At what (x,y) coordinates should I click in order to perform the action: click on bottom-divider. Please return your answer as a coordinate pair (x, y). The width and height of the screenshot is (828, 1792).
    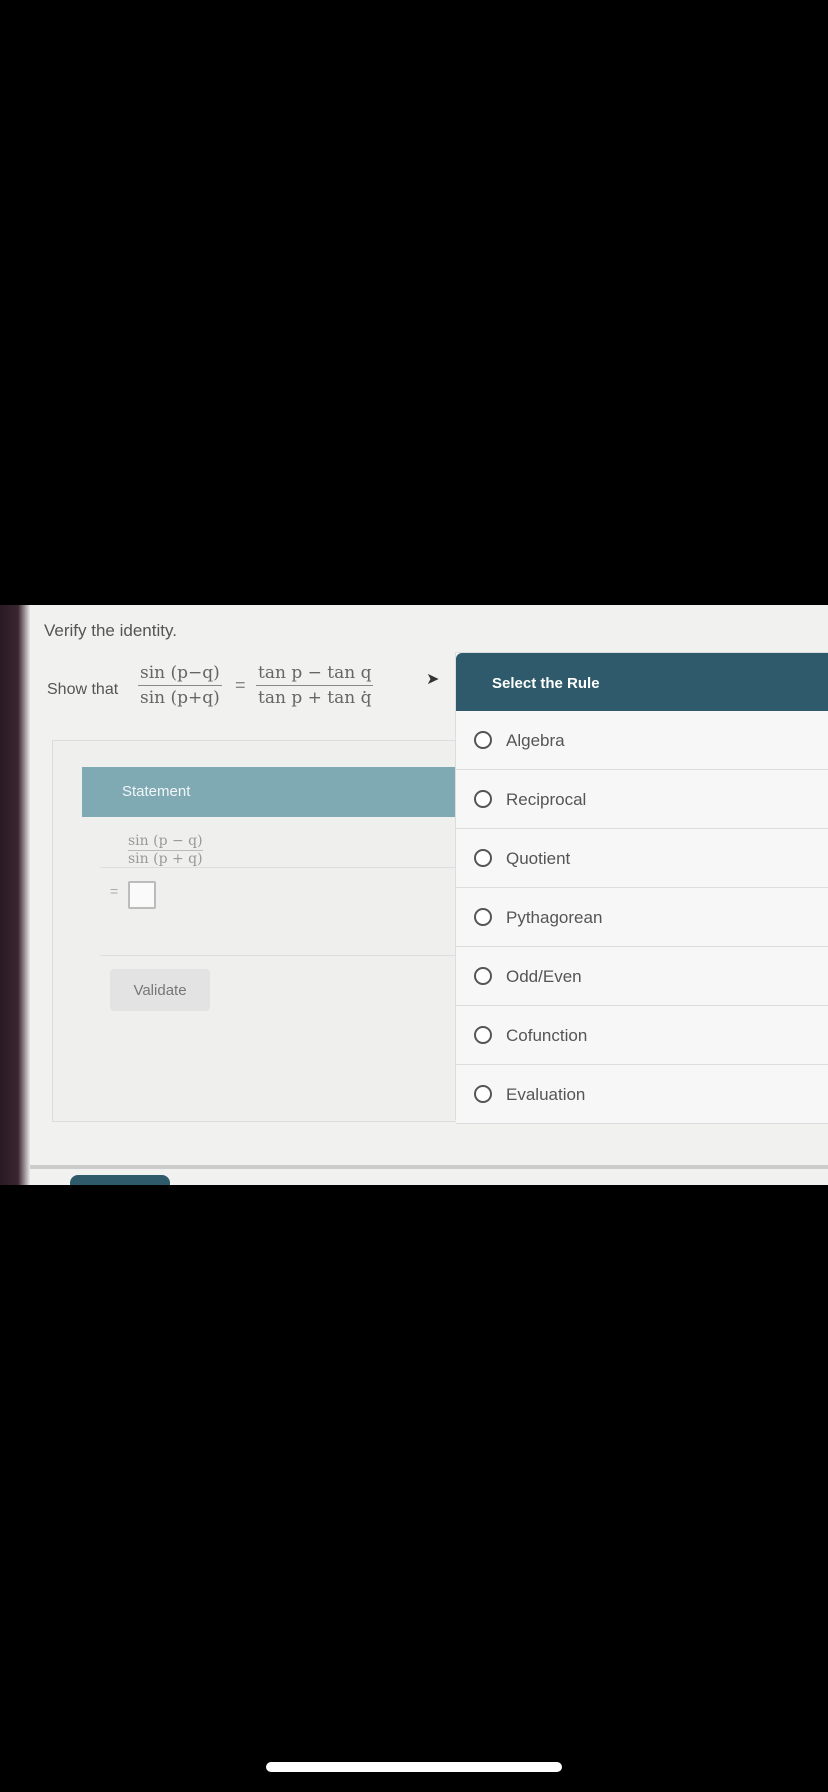
    Looking at the image, I should click on (429, 1167).